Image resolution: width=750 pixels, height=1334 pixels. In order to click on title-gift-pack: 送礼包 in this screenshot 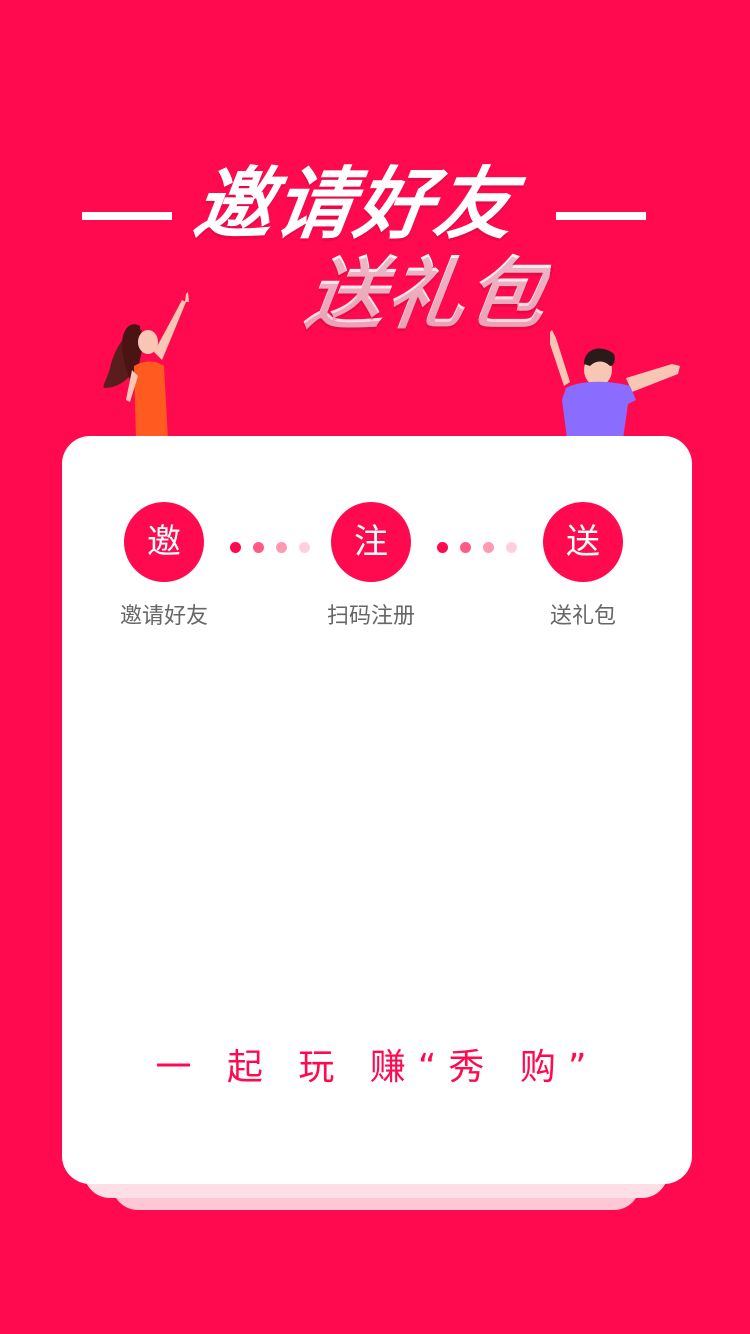, I will do `click(428, 288)`.